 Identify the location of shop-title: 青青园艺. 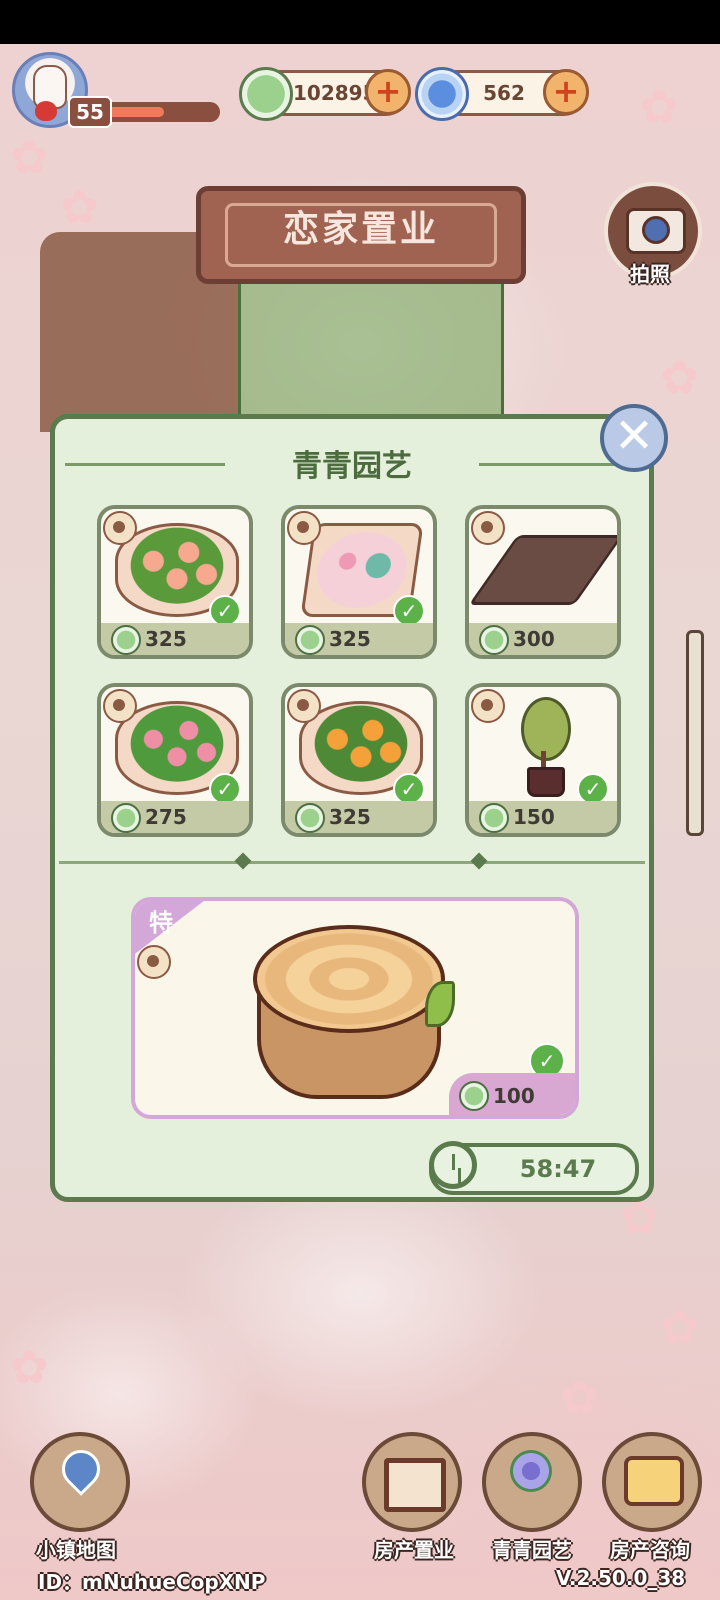
(352, 466).